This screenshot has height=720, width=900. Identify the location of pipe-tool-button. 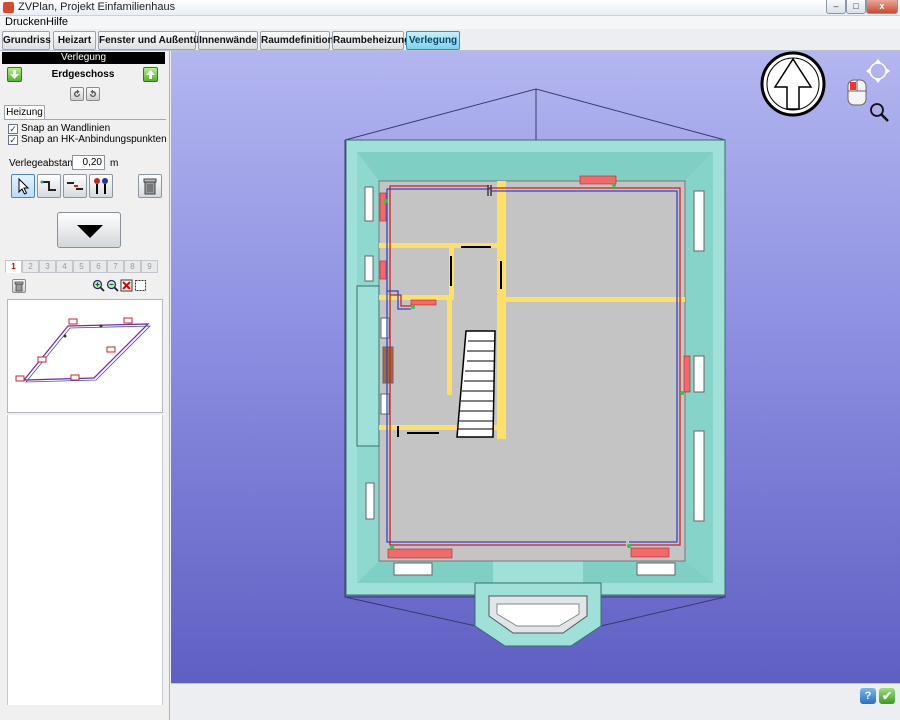
(49, 186).